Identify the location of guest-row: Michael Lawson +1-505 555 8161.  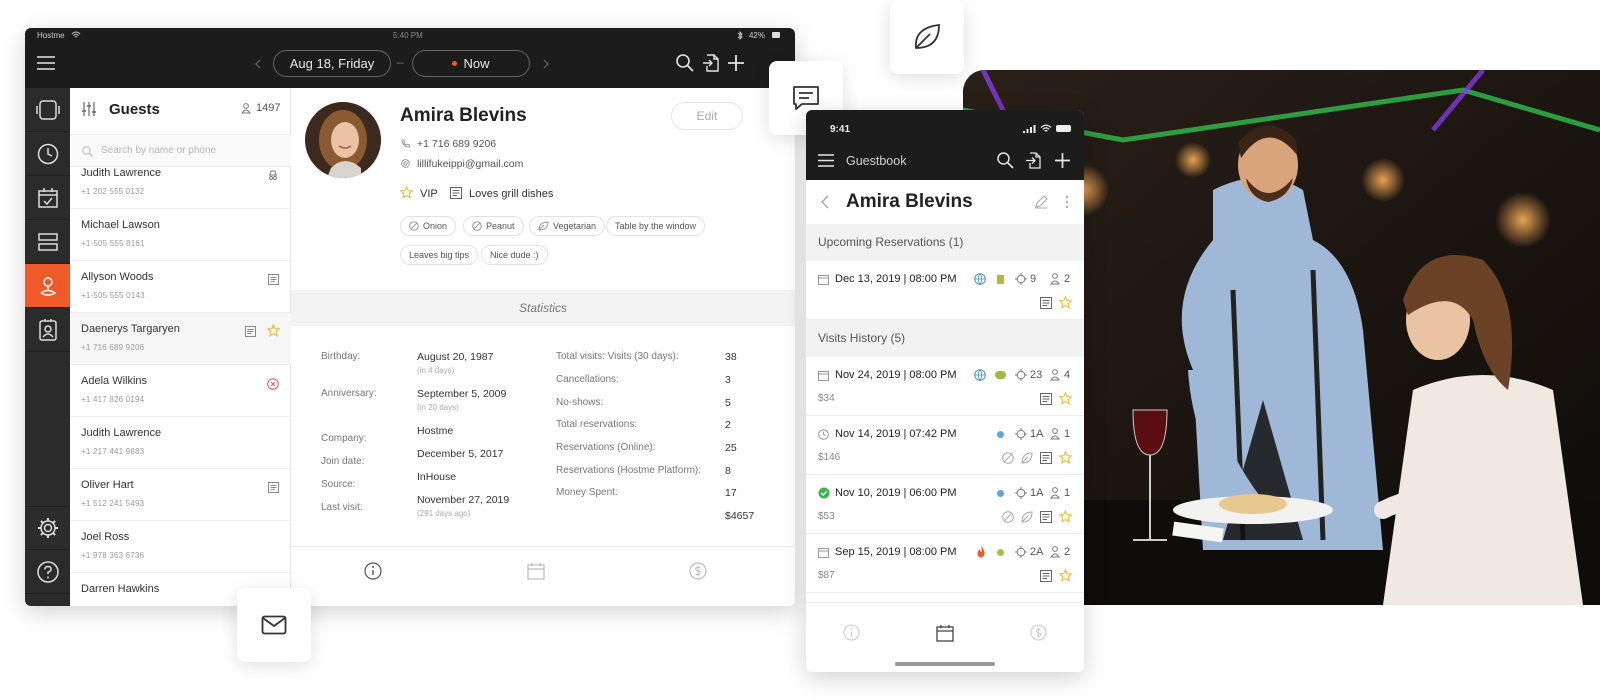
(180, 235).